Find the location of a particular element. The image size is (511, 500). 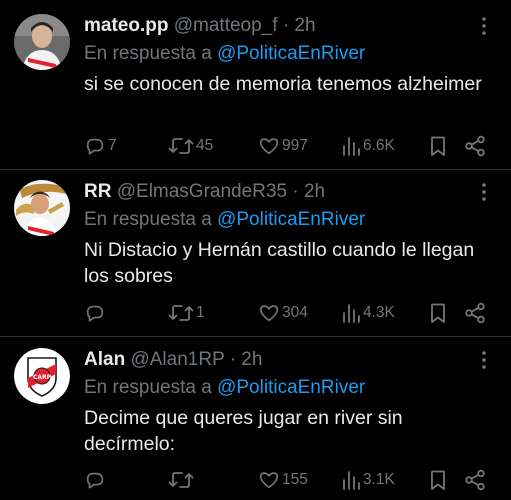

avatar: CARP is located at coordinates (42, 376).